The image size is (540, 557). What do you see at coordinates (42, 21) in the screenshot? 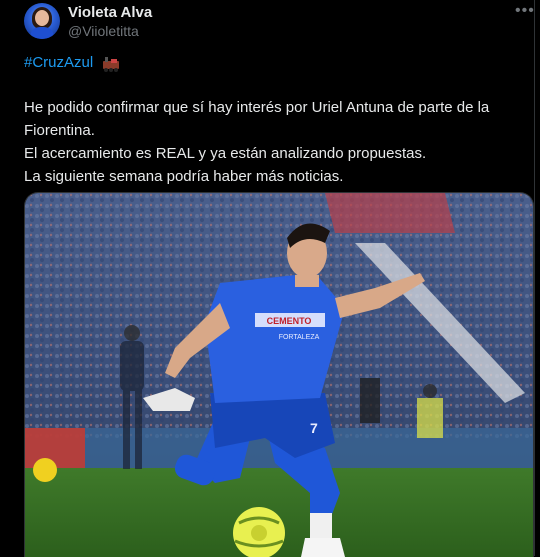
I see `avatar` at bounding box center [42, 21].